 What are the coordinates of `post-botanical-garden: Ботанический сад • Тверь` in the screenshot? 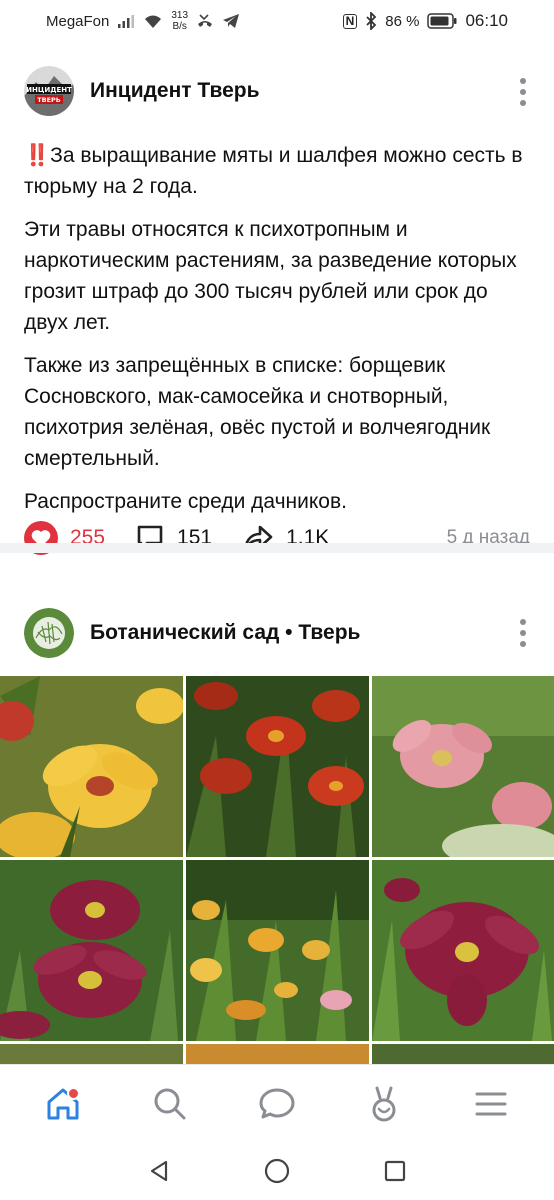 It's located at (277, 633).